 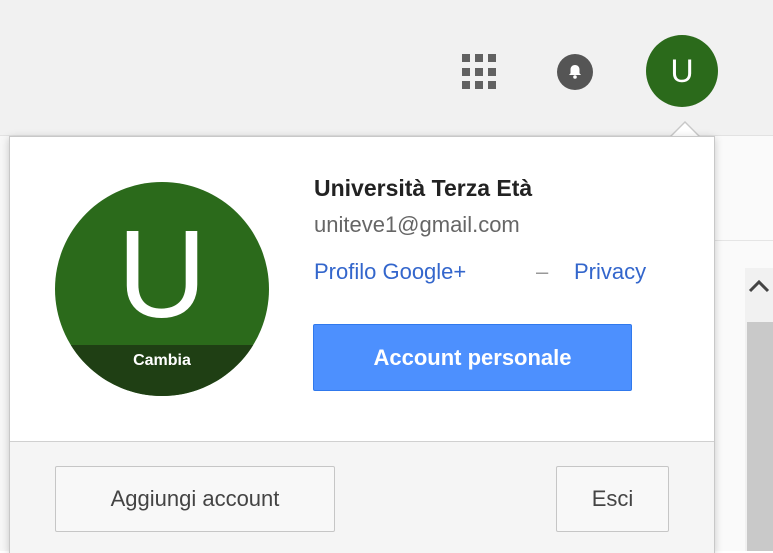 What do you see at coordinates (390, 272) in the screenshot?
I see `profile-link: Profilo Google+` at bounding box center [390, 272].